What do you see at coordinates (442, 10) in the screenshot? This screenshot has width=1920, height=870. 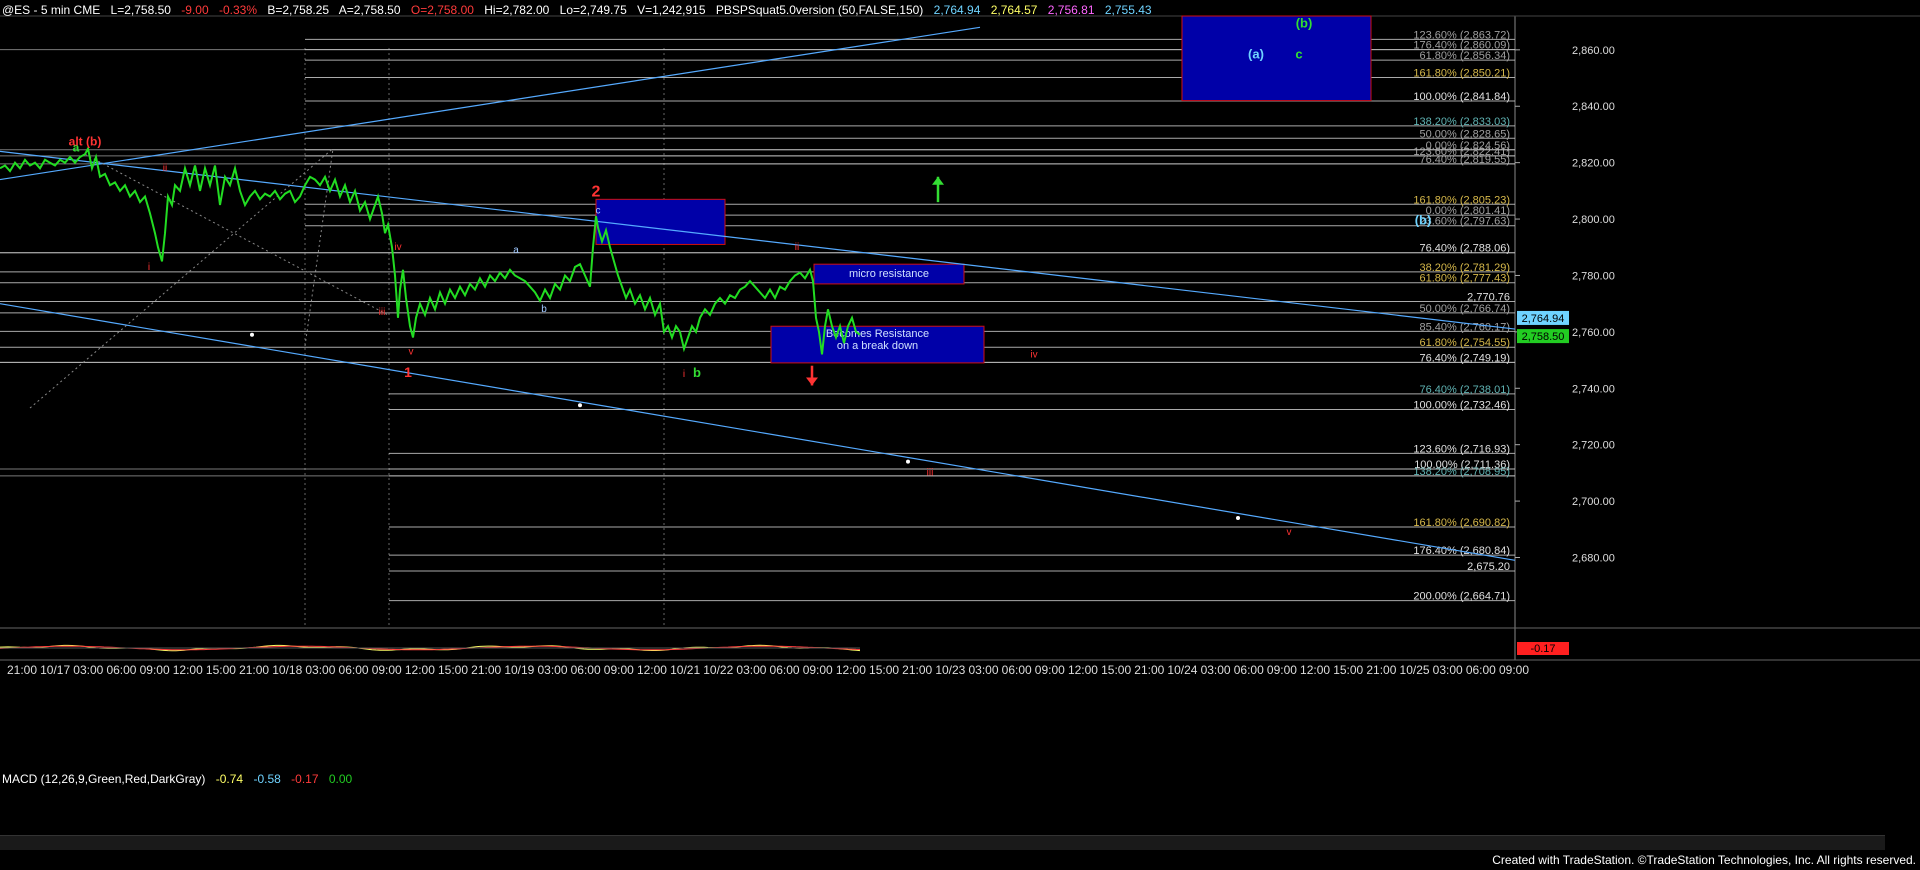 I see `open-price: O=2,758.00` at bounding box center [442, 10].